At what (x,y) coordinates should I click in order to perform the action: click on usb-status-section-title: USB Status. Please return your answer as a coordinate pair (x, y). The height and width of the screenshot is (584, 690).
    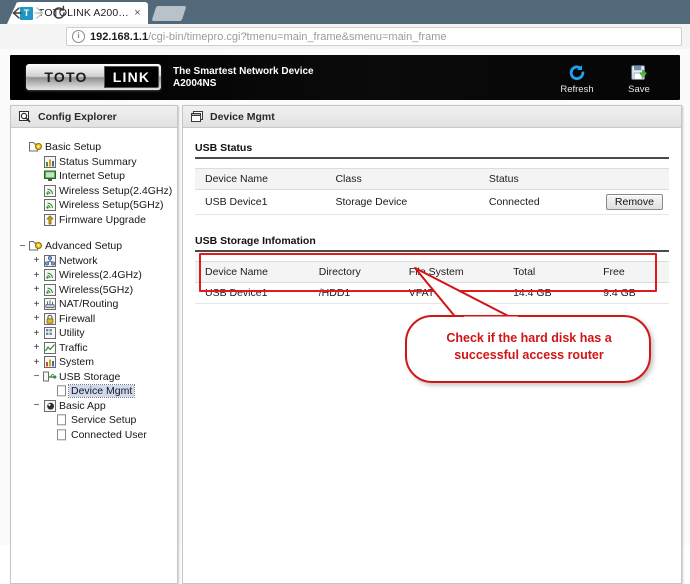
    Looking at the image, I should click on (432, 150).